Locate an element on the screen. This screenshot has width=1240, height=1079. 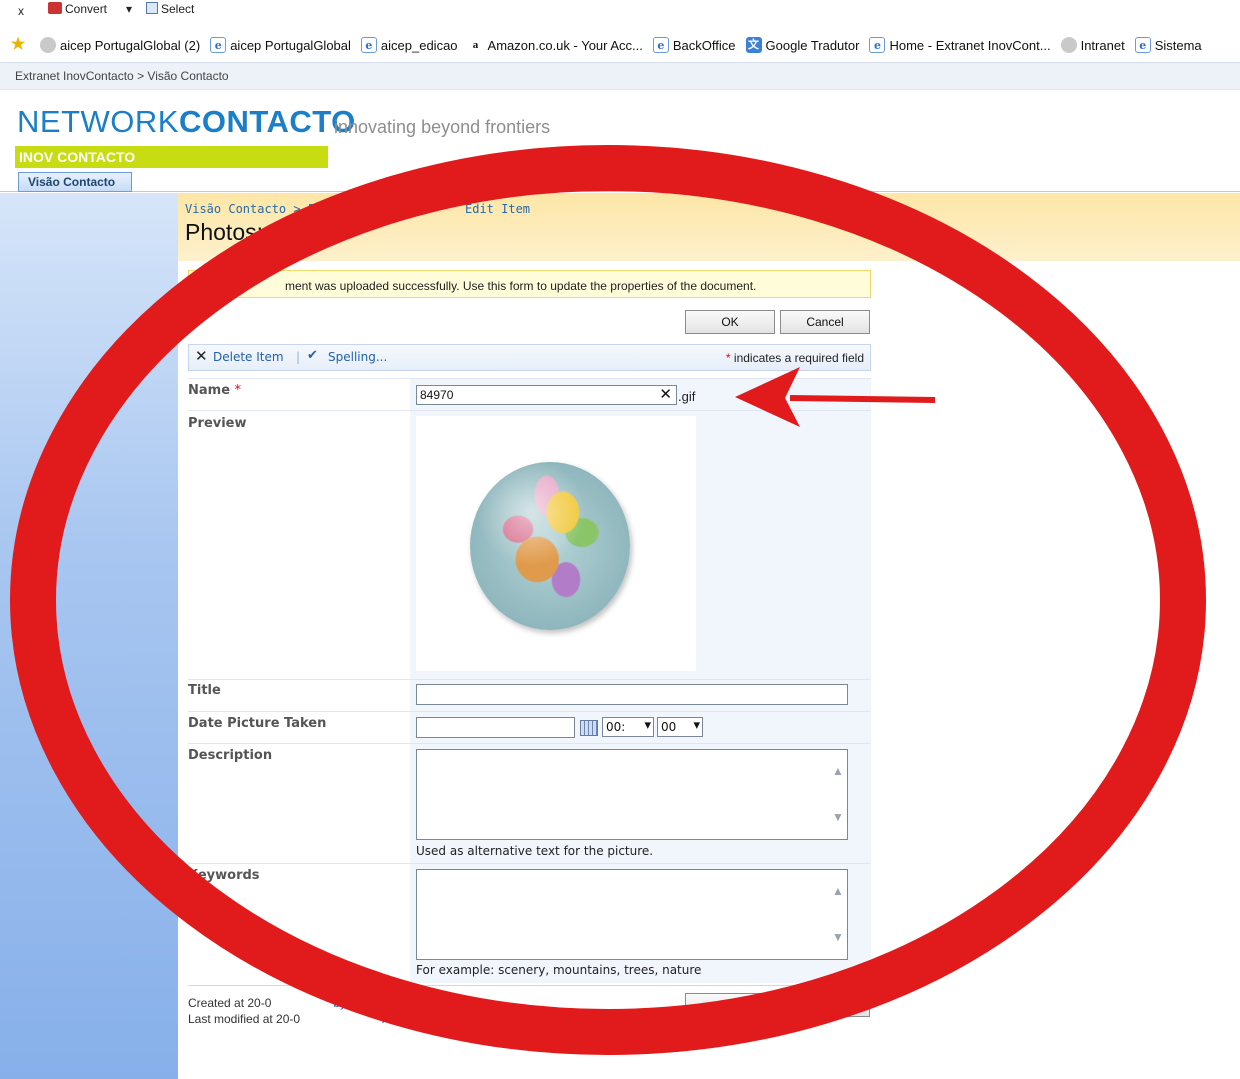
tab-visao-contacto: Visão Contacto is located at coordinates (75, 182).